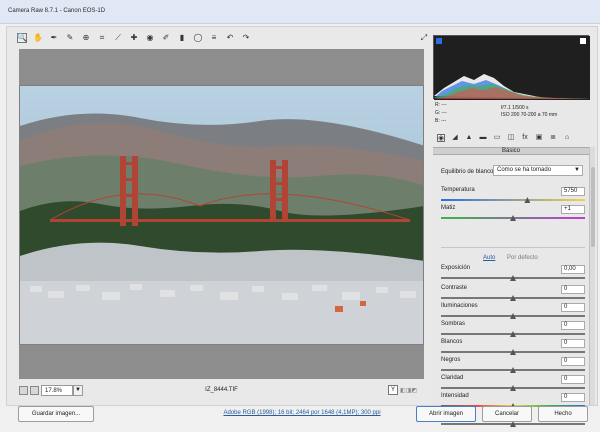 The width and height of the screenshot is (600, 432). I want to click on image-filename: IZ_8444.TIF, so click(221, 390).